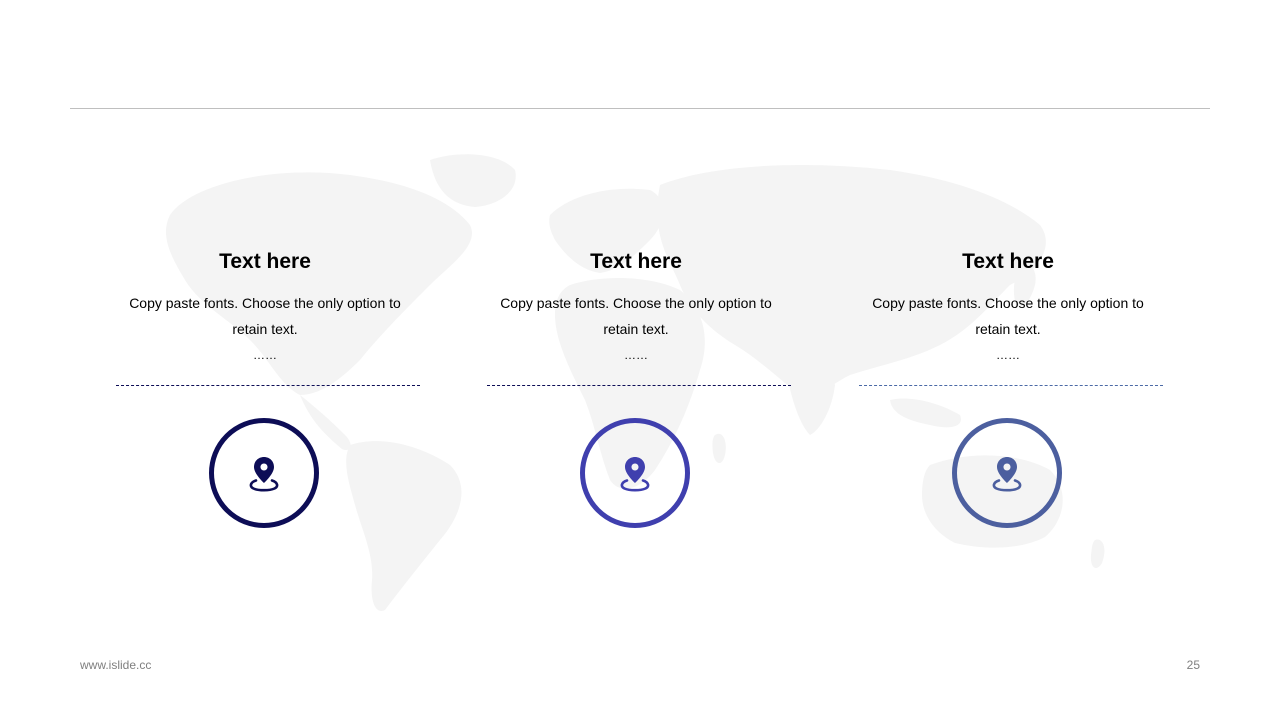  I want to click on footer-website-link: www.islide.cc, so click(115, 665).